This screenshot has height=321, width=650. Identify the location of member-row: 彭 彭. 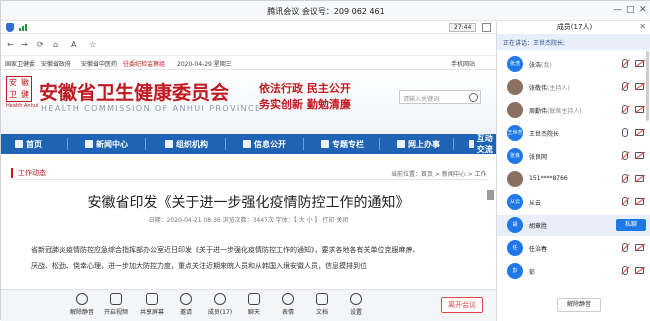
(573, 271).